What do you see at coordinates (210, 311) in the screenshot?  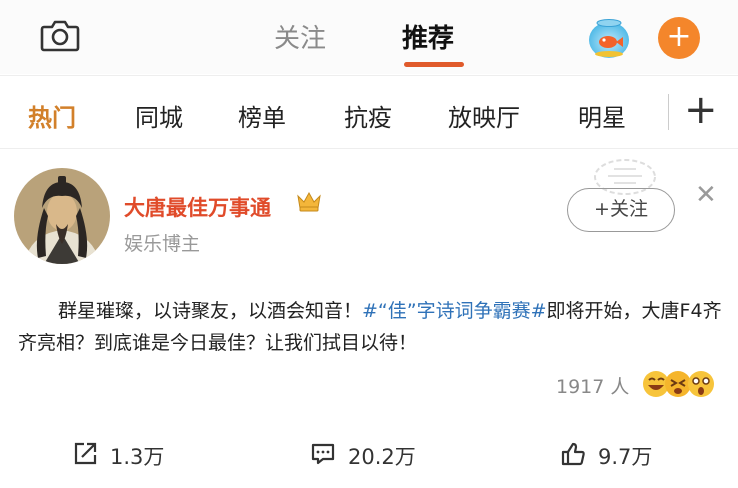 I see `post-text-before: 群星璀璨，以诗聚友，以酒会知音！` at bounding box center [210, 311].